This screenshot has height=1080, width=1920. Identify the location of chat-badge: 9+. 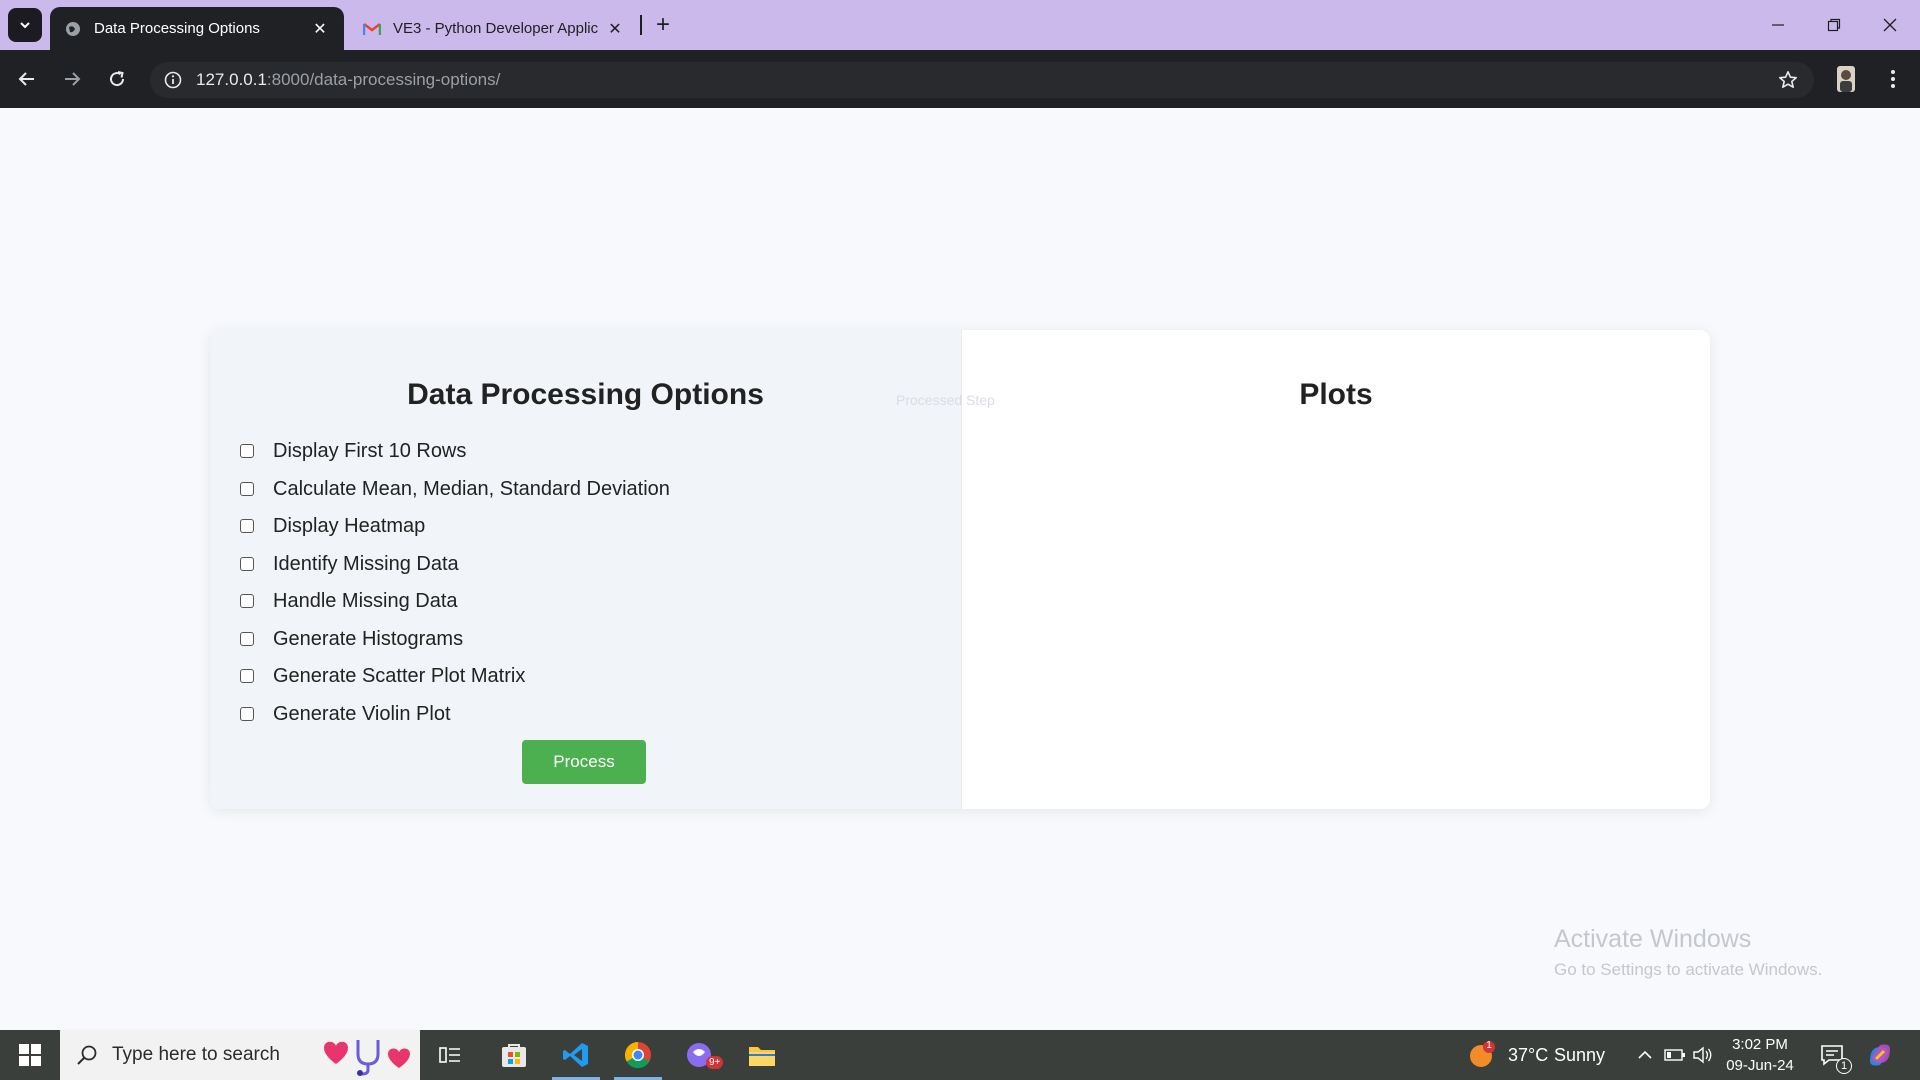
(715, 1062).